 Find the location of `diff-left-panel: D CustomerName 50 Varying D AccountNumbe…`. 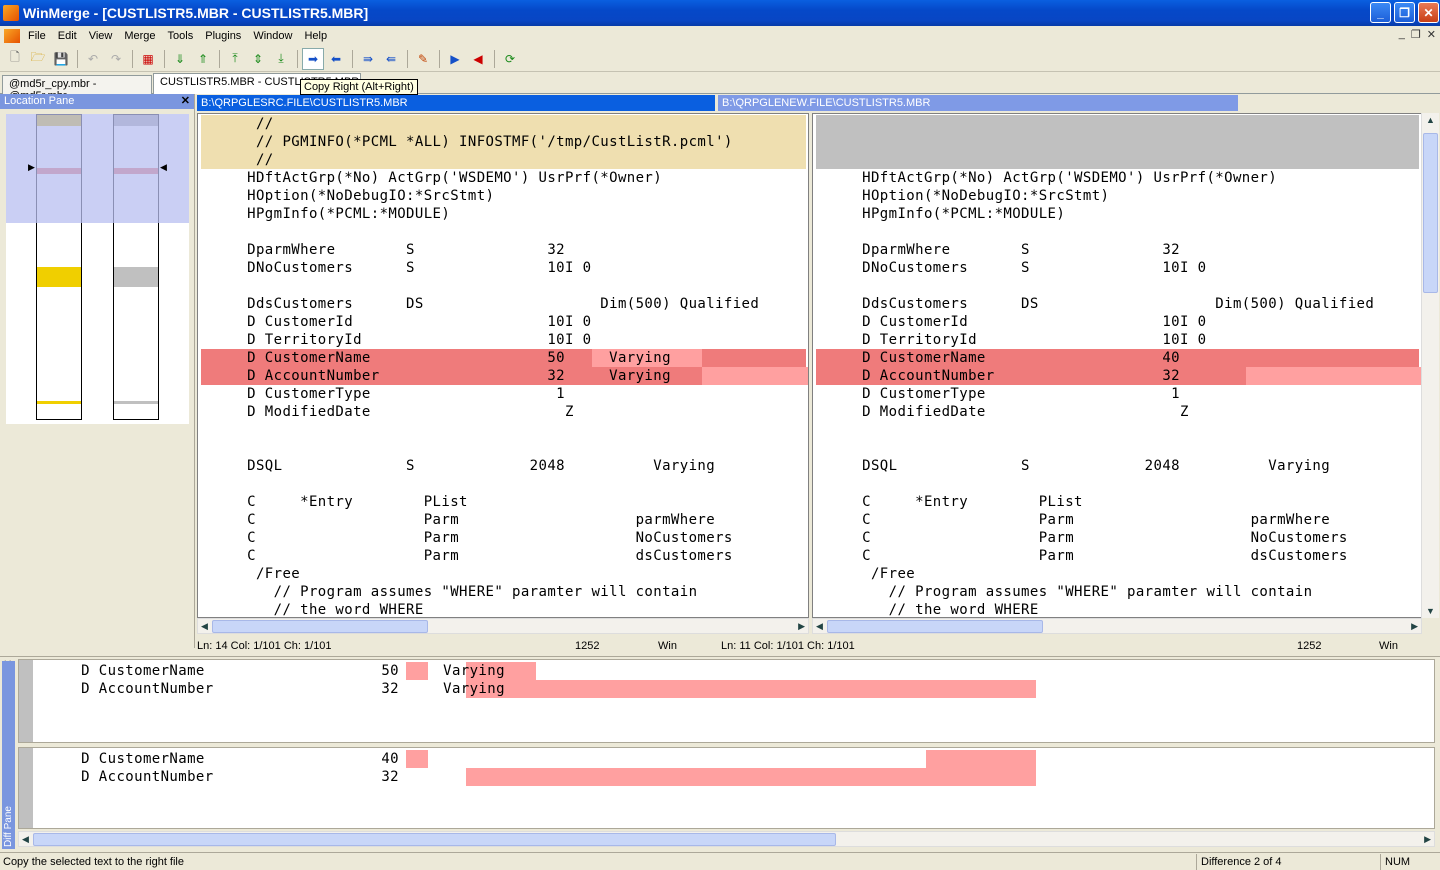

diff-left-panel: D CustomerName 50 Varying D AccountNumbe… is located at coordinates (726, 701).